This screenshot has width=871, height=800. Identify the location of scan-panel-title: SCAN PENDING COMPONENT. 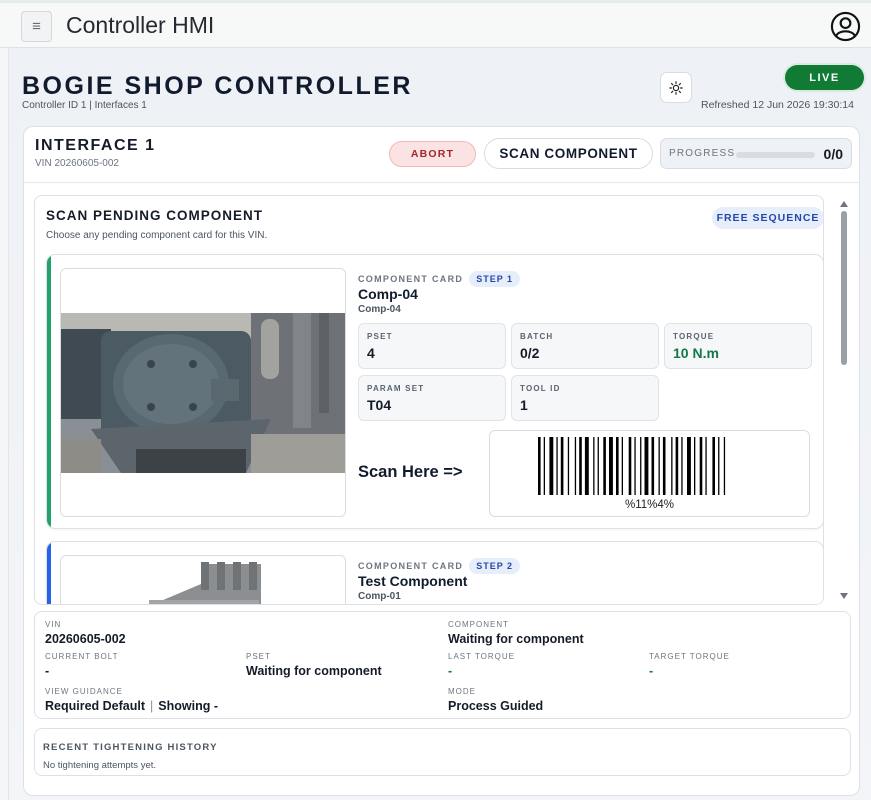
(155, 215).